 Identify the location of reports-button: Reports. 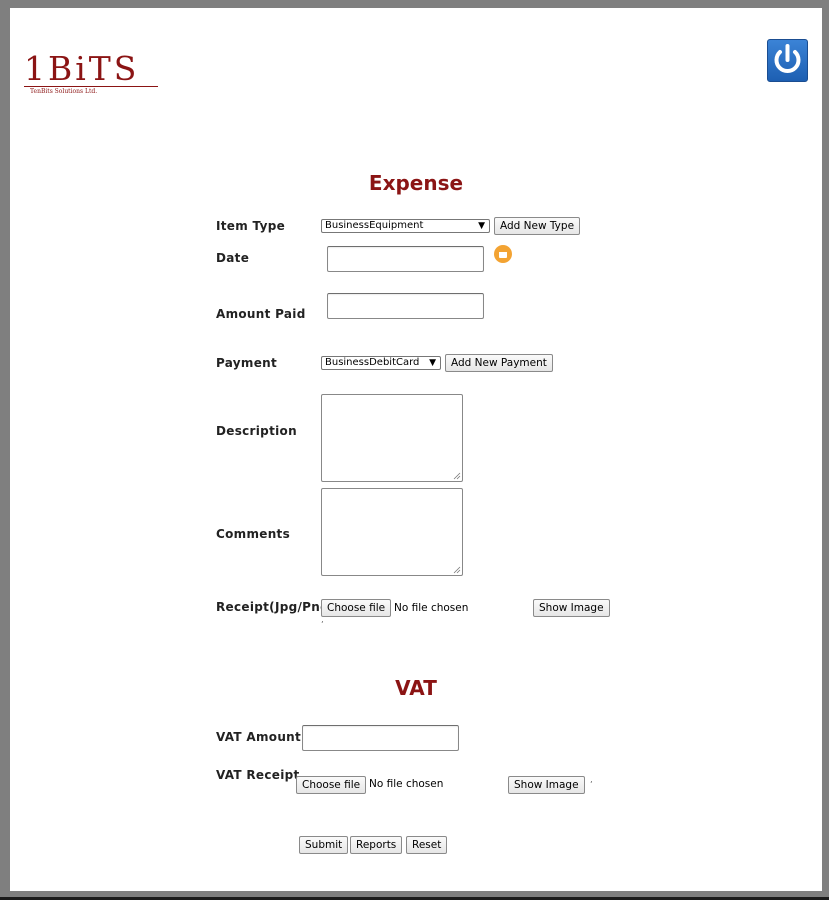
(376, 845).